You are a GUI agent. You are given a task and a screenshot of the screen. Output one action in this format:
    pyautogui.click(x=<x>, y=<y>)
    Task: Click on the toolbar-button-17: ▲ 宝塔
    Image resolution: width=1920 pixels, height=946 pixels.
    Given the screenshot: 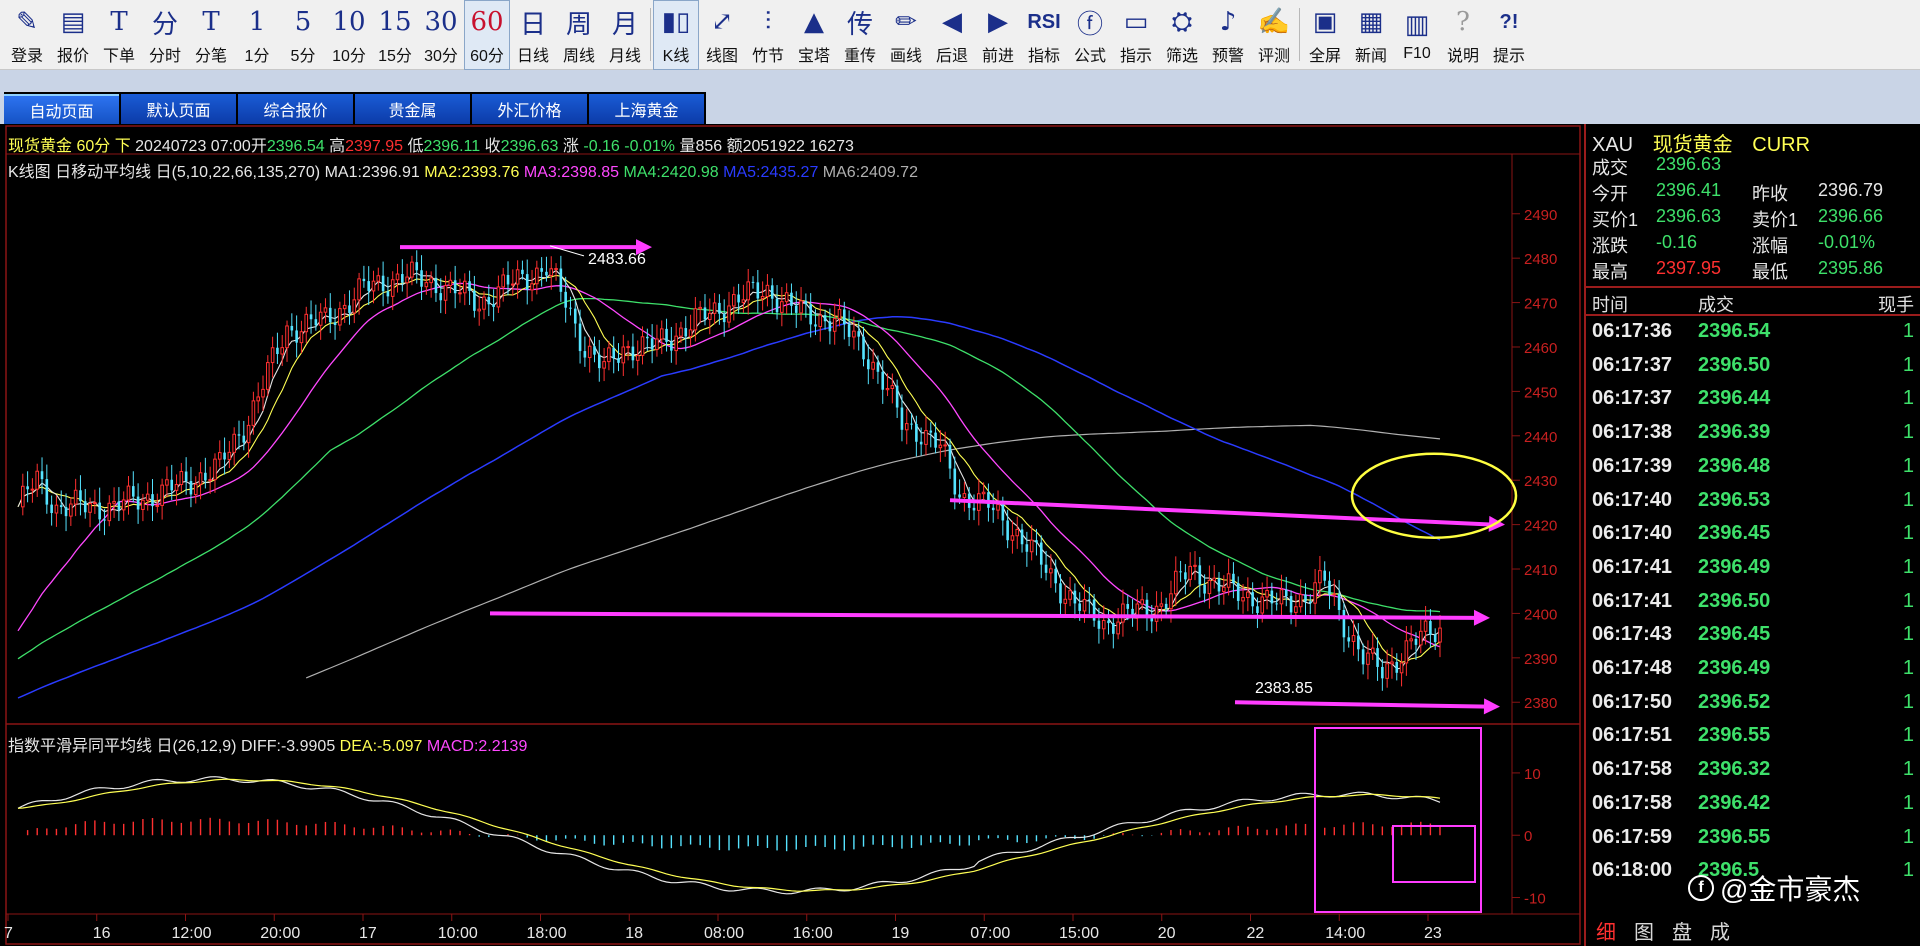 What is the action you would take?
    pyautogui.click(x=814, y=35)
    